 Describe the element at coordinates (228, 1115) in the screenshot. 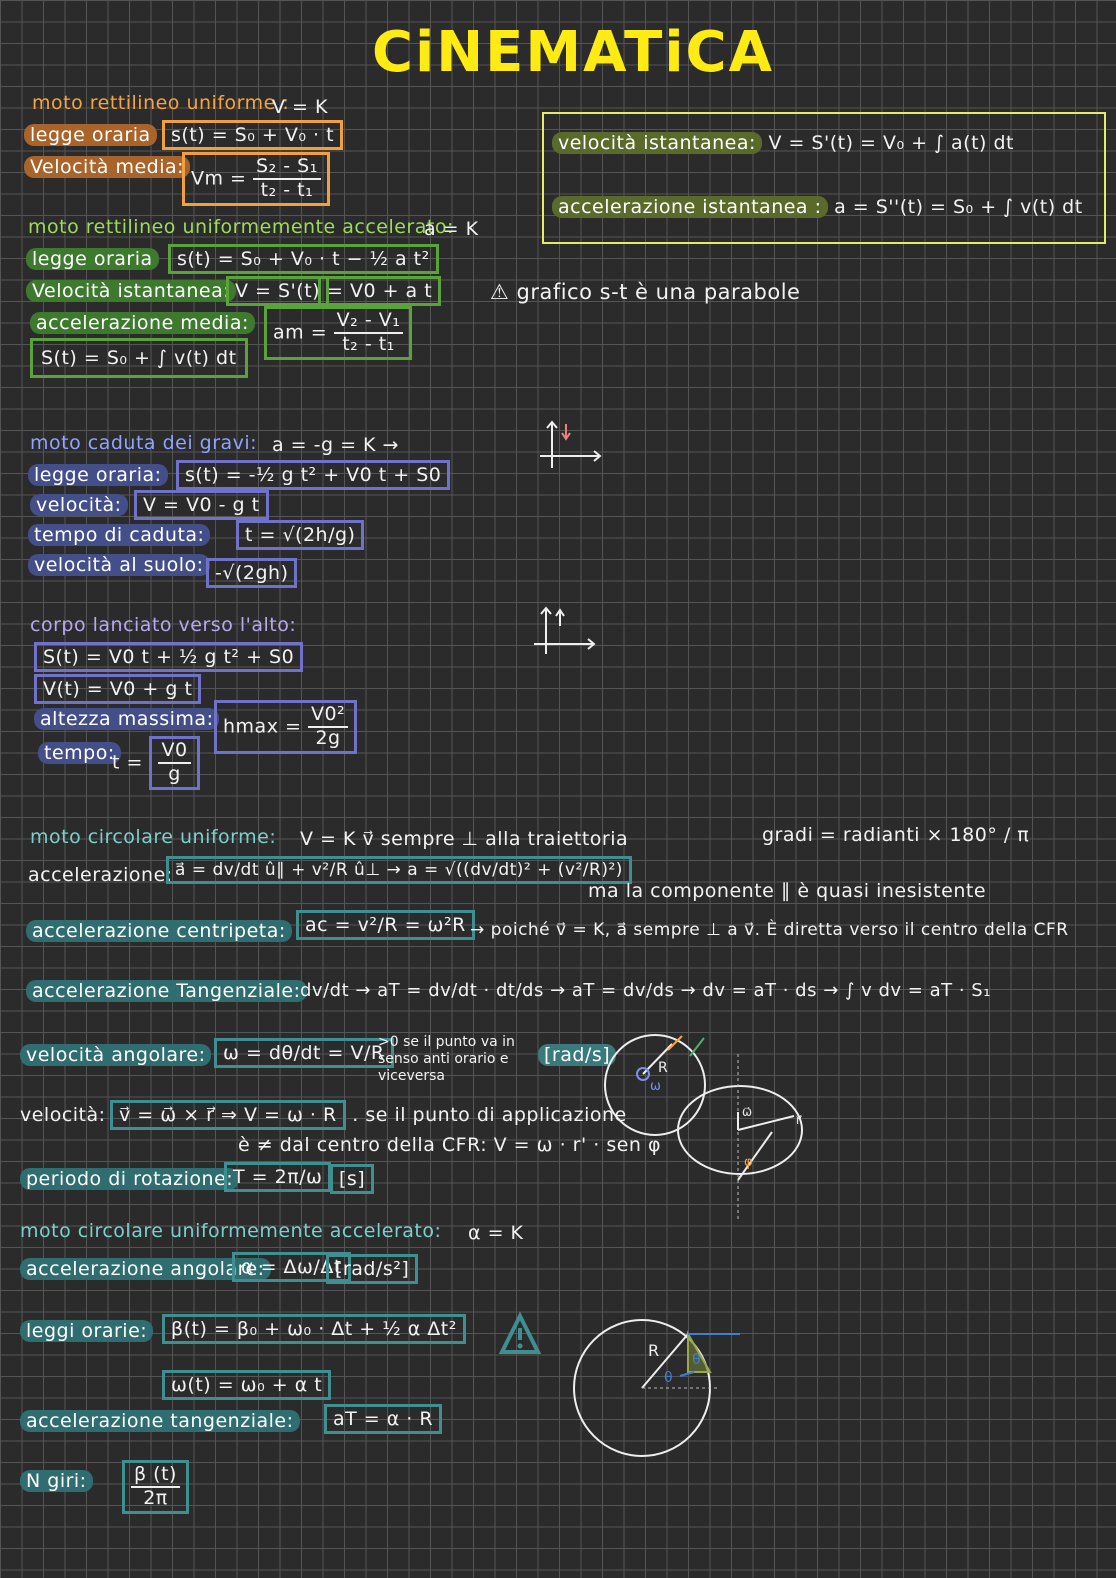

I see `sec5-vel-formula: v⃗ = ω⃗ × r⃗ ⇒ V = ω · R` at that location.